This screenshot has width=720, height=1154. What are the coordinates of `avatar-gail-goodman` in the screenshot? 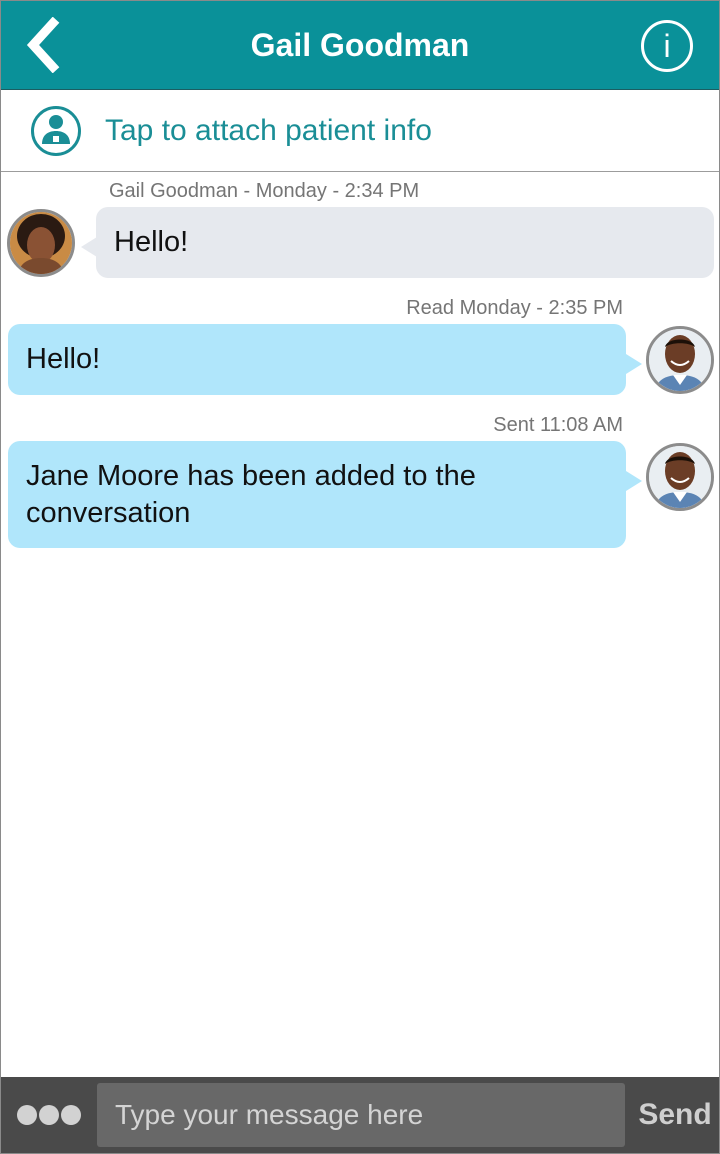 It's located at (41, 243).